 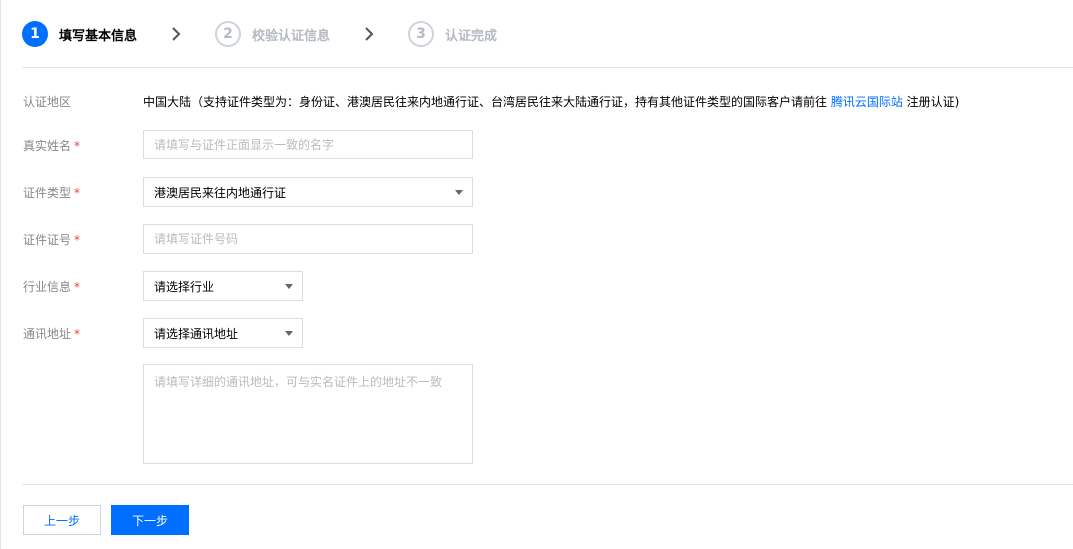 I want to click on step-2-number: 2, so click(x=228, y=34).